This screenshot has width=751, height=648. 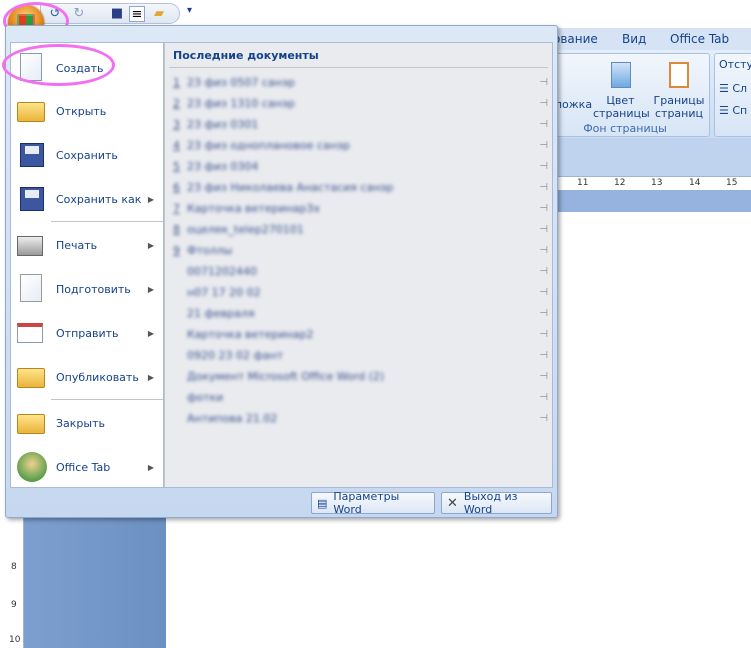 What do you see at coordinates (360, 397) in the screenshot?
I see `recent-document-item: фотки ⊣` at bounding box center [360, 397].